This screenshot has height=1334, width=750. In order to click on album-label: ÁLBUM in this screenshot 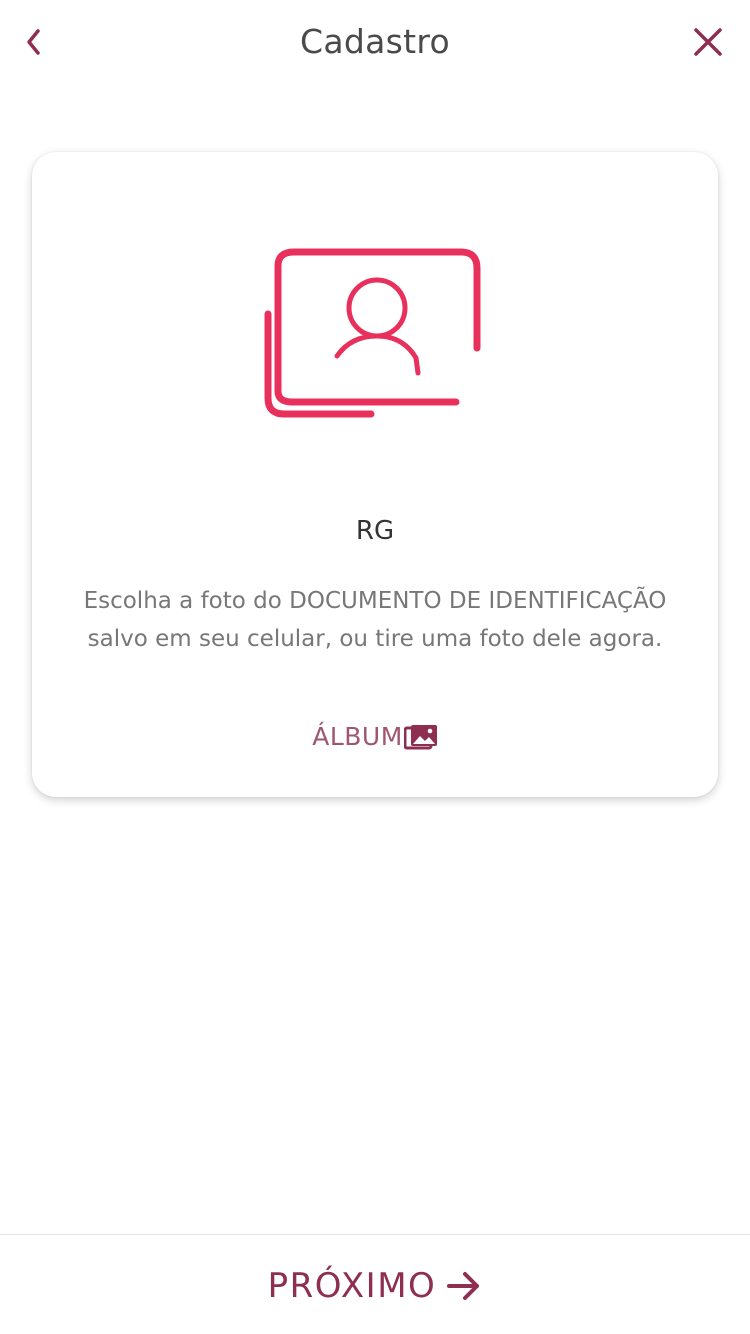, I will do `click(357, 736)`.